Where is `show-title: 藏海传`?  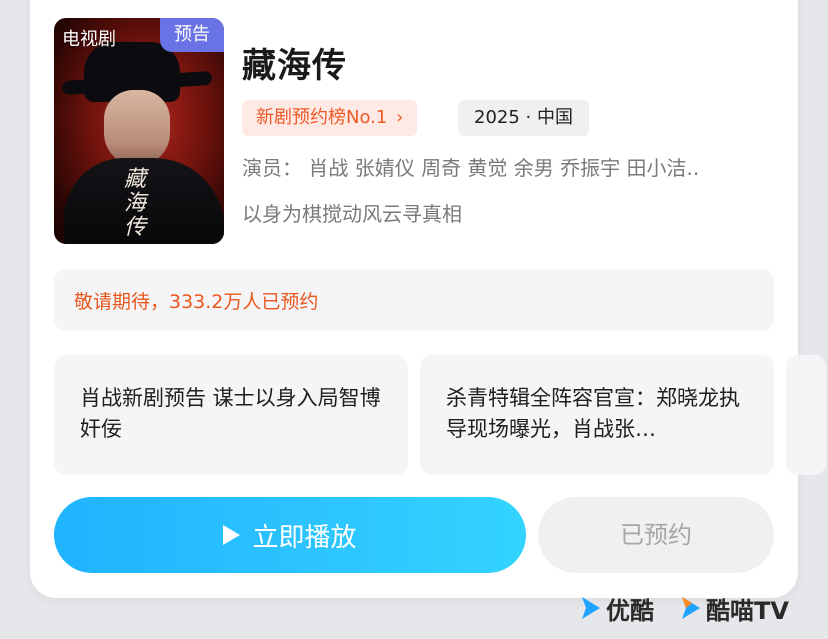 show-title: 藏海传 is located at coordinates (294, 66).